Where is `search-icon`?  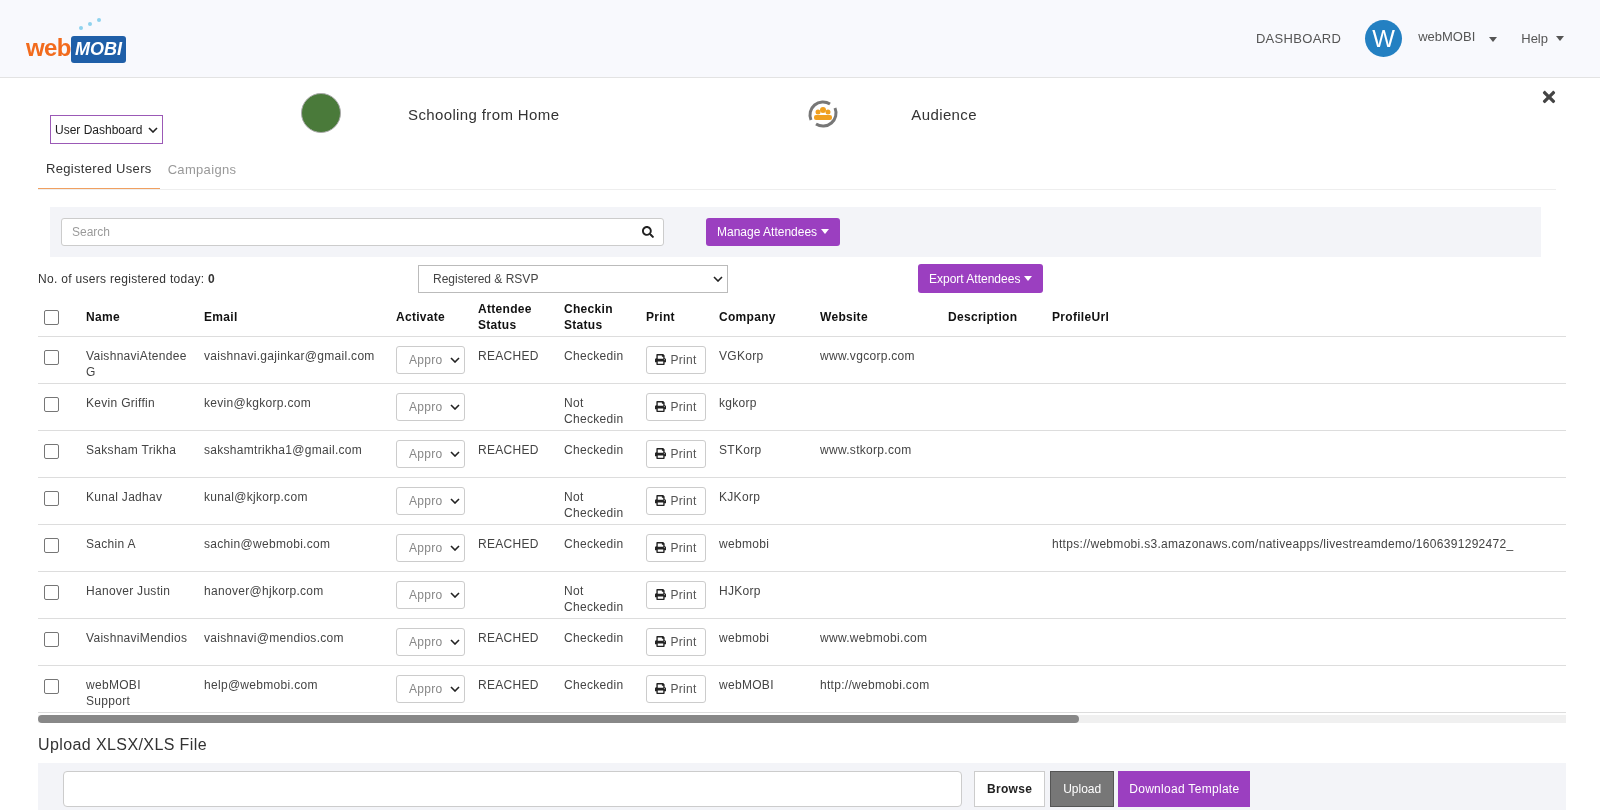 search-icon is located at coordinates (648, 231).